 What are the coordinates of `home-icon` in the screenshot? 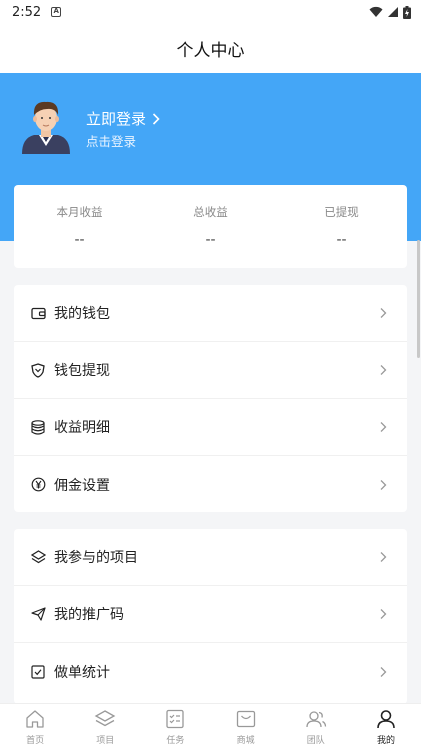 It's located at (35, 719).